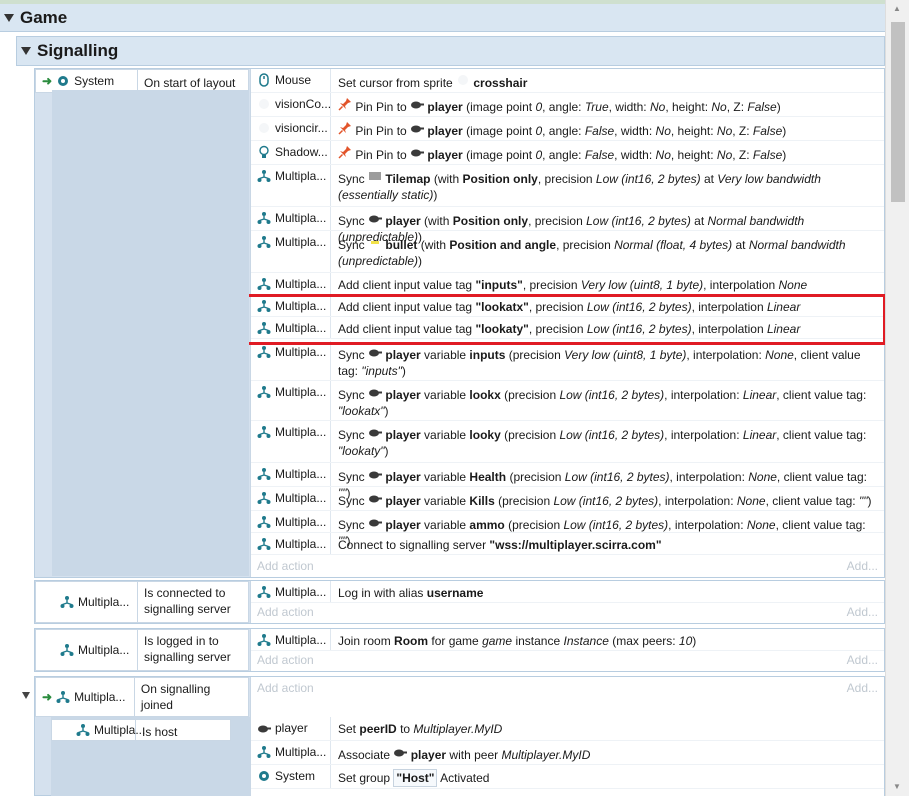 The image size is (909, 796). I want to click on condition-text: Is host, so click(160, 732).